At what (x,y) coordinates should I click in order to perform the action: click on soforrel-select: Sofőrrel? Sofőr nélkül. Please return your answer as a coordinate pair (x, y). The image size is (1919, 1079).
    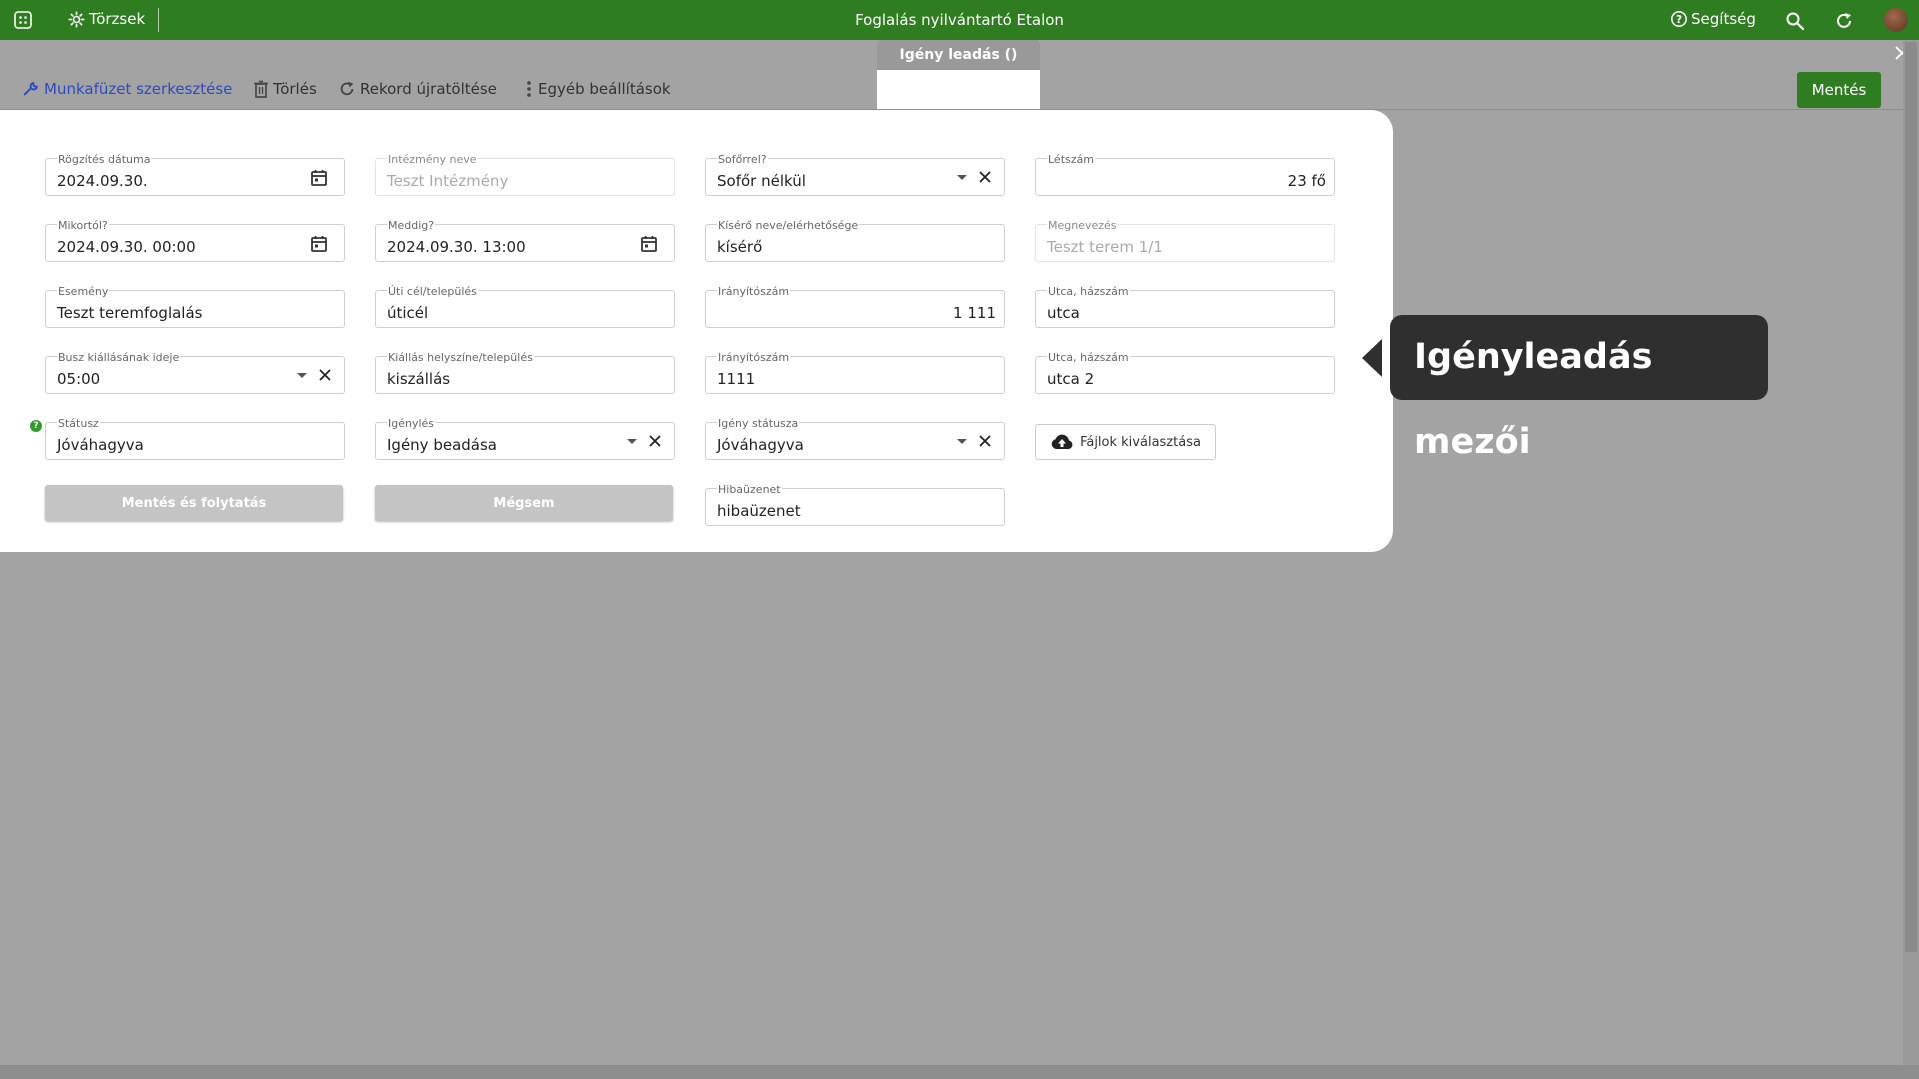
    Looking at the image, I should click on (855, 175).